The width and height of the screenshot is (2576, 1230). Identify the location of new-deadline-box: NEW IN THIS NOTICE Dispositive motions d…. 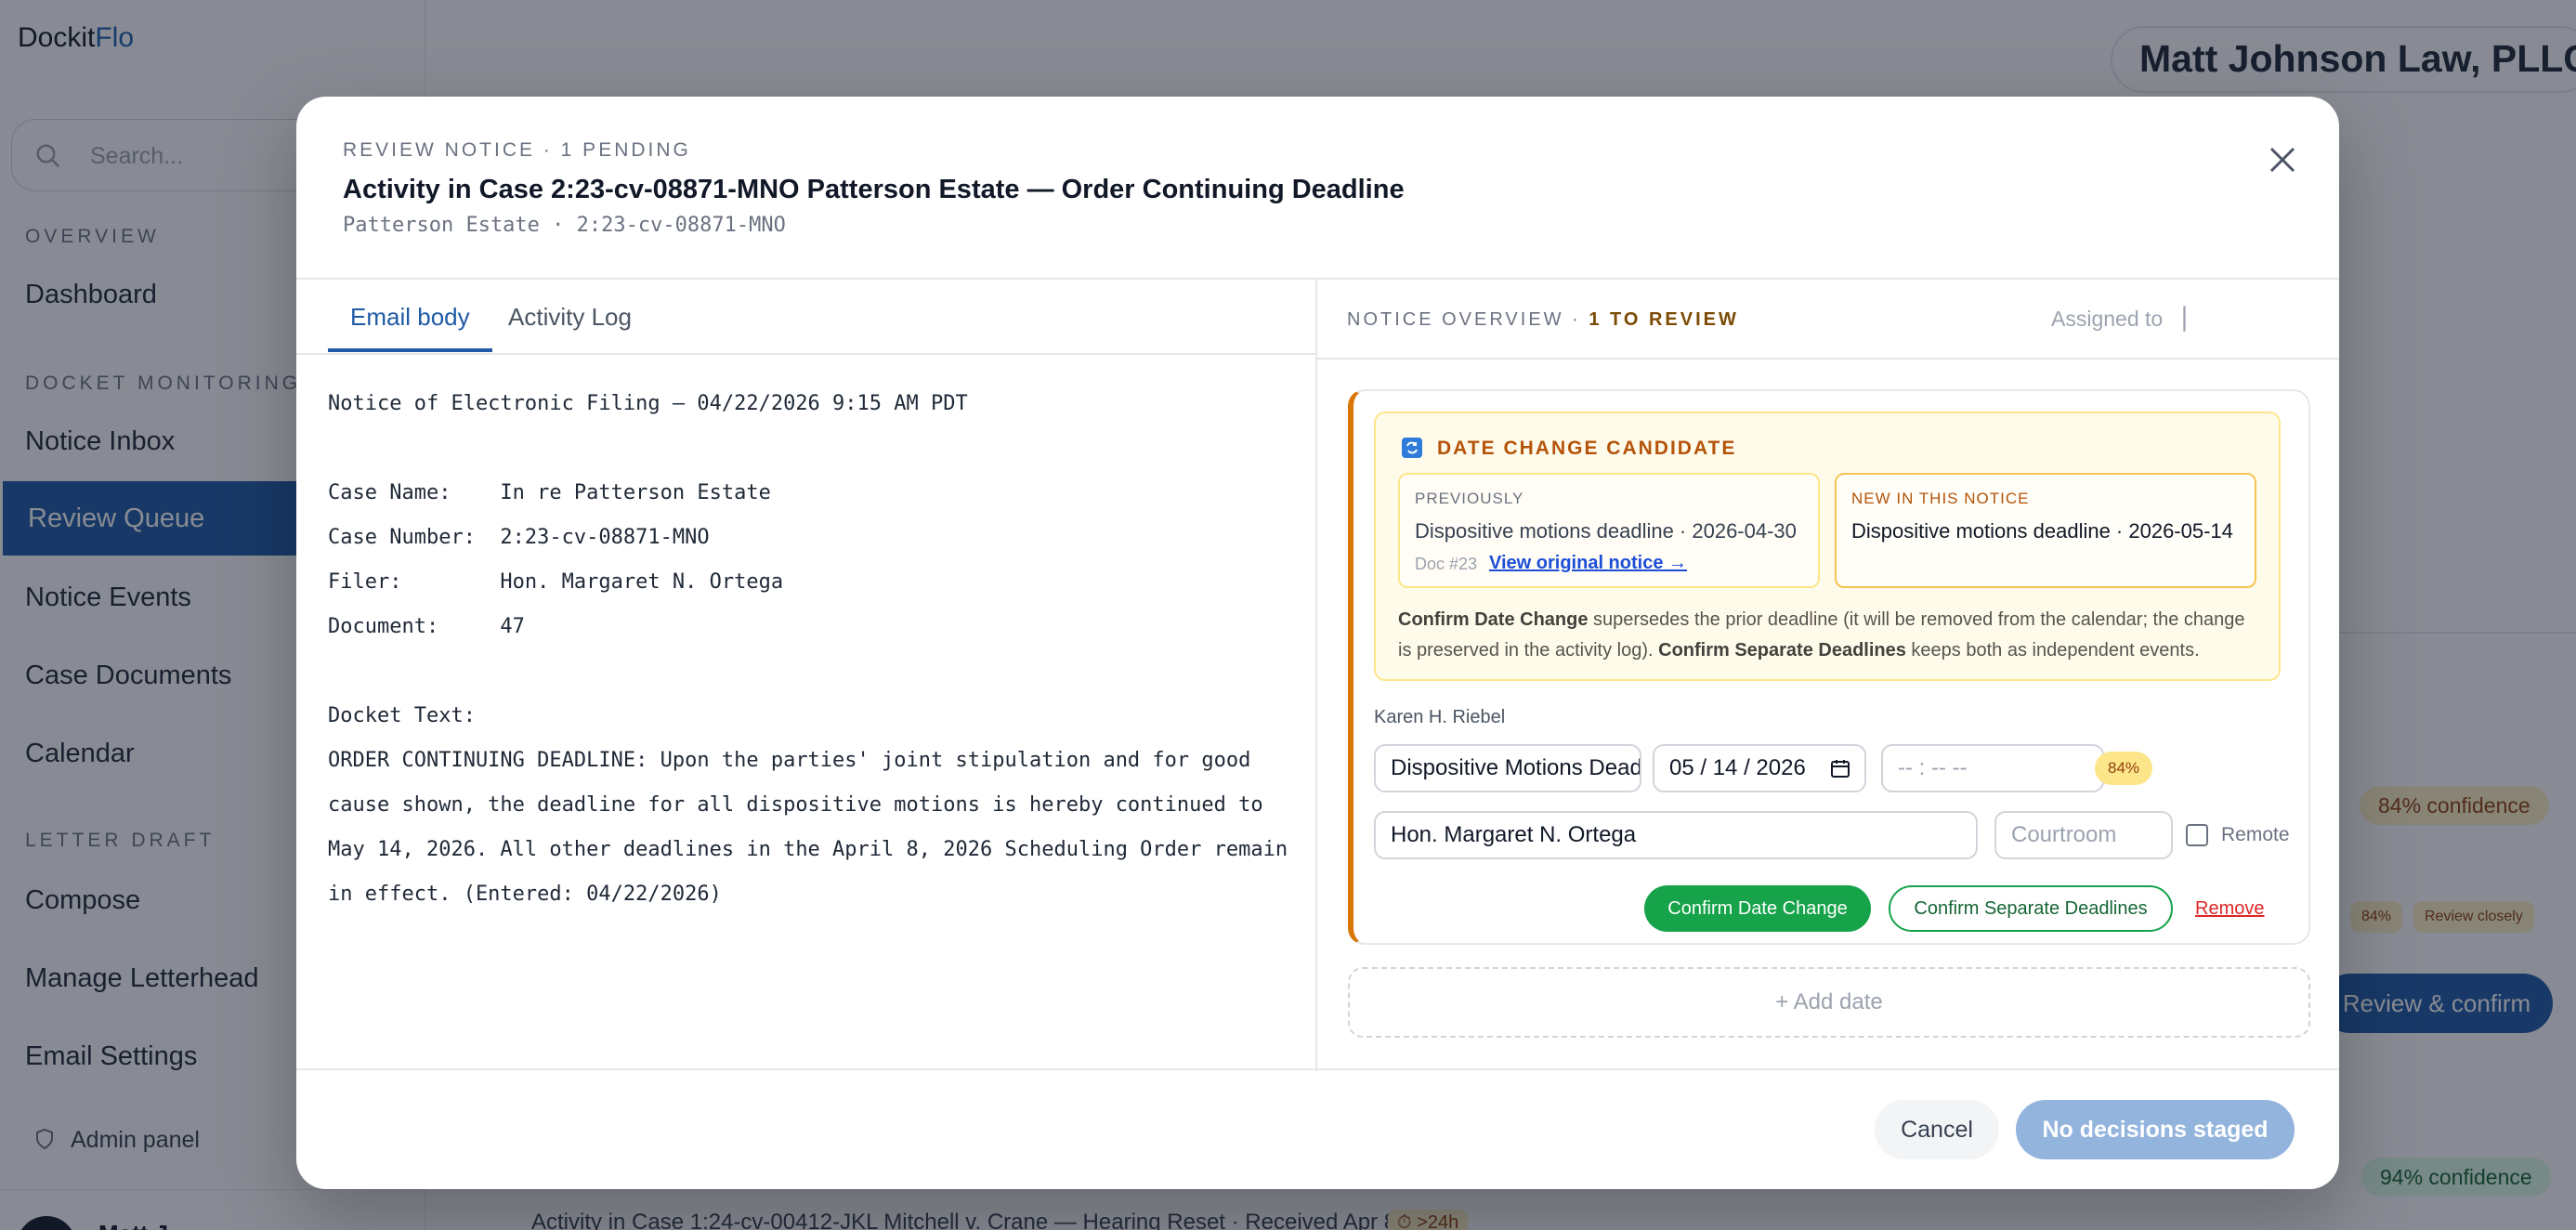
(2045, 530).